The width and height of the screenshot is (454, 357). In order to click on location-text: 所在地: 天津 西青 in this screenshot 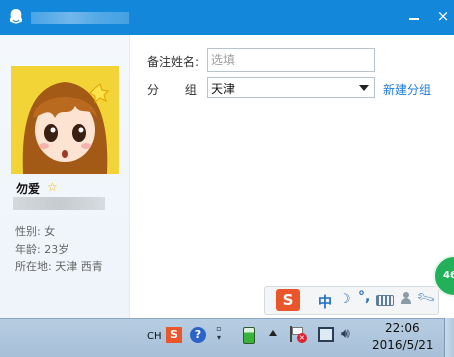, I will do `click(59, 266)`.